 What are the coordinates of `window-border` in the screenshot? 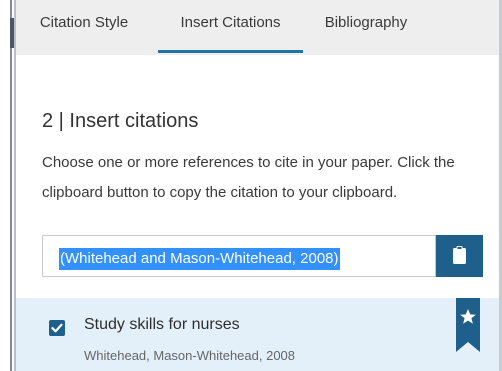 It's located at (11, 185).